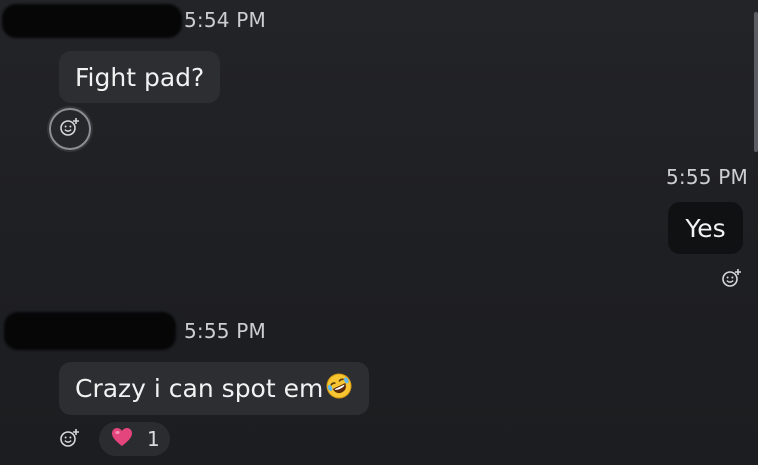 The image size is (758, 465). Describe the element at coordinates (199, 388) in the screenshot. I see `message-text: Crazy i can spot em` at that location.